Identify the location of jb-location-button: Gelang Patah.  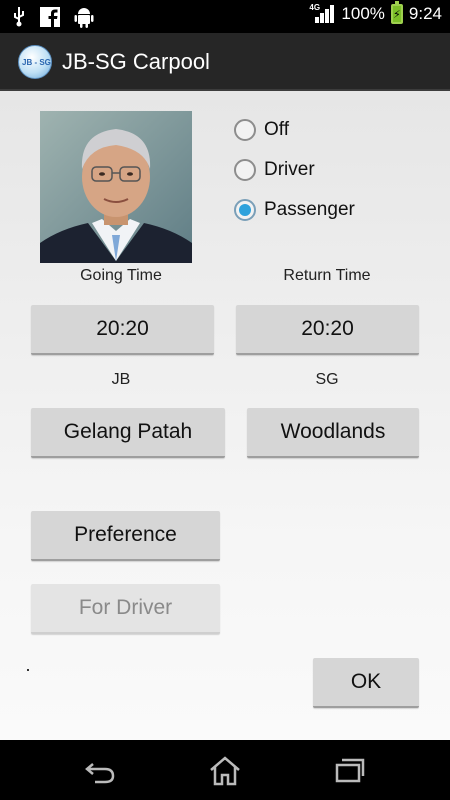
(128, 433).